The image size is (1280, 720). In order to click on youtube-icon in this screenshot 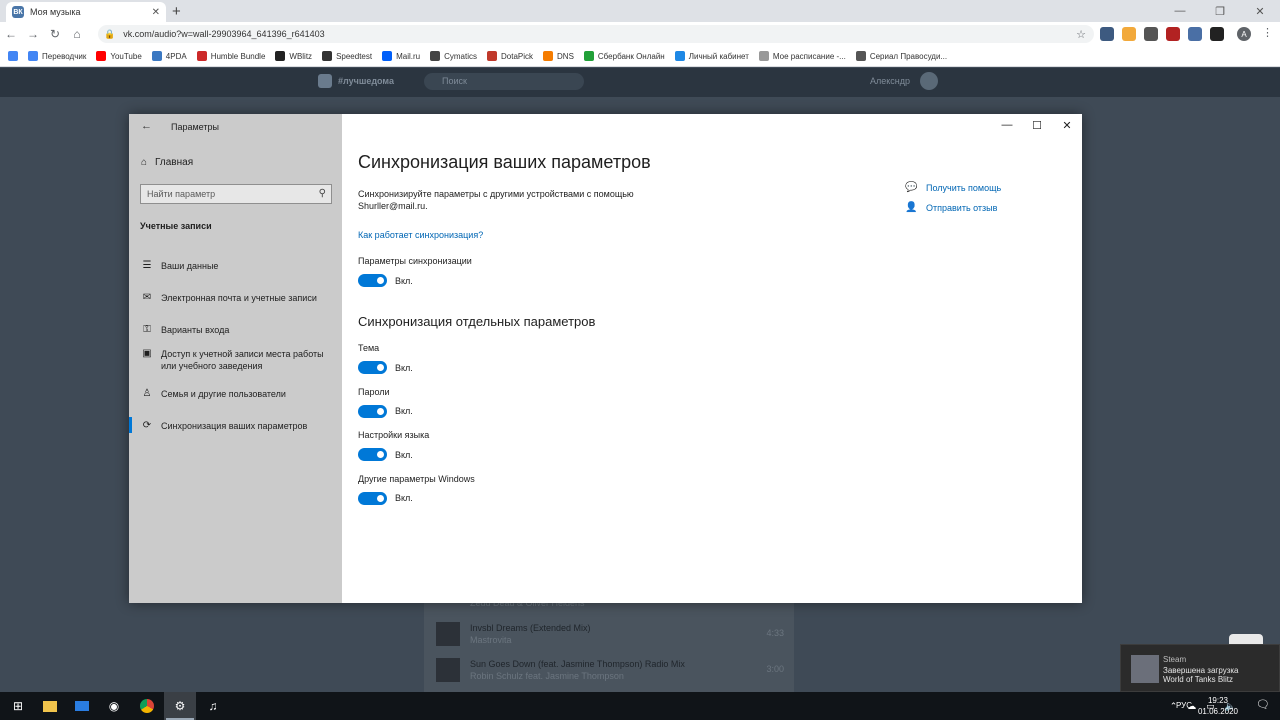, I will do `click(101, 56)`.